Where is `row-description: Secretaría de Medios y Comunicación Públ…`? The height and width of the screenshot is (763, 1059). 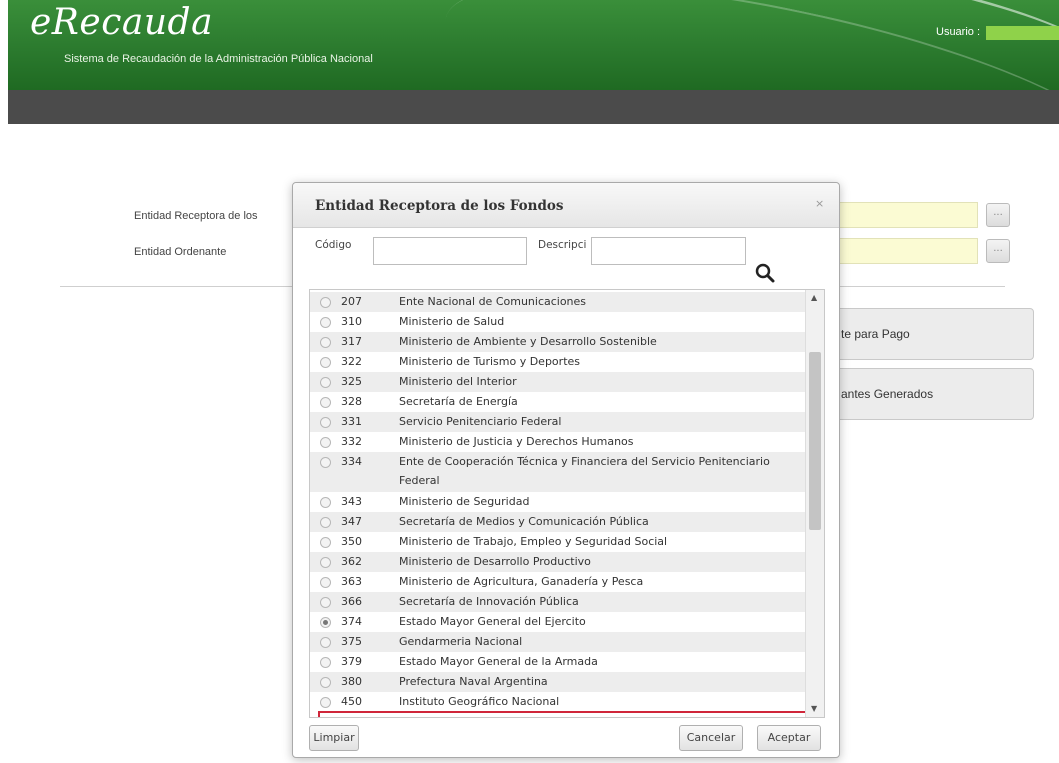
row-description: Secretaría de Medios y Comunicación Públ… is located at coordinates (524, 521).